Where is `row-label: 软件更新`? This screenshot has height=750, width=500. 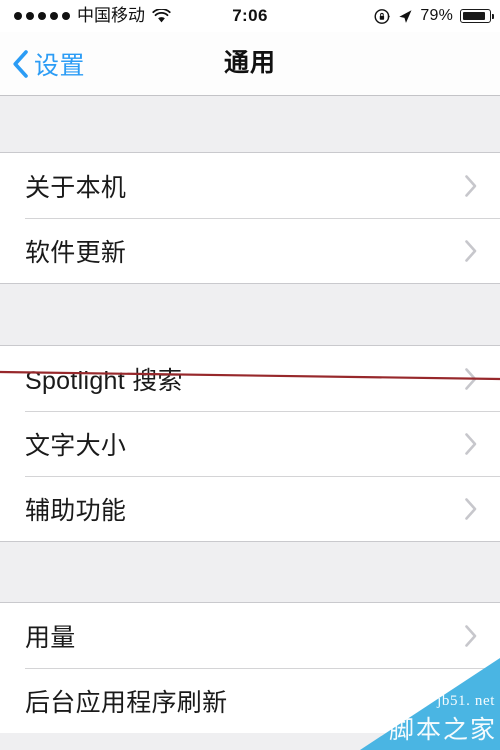
row-label: 软件更新 is located at coordinates (76, 252).